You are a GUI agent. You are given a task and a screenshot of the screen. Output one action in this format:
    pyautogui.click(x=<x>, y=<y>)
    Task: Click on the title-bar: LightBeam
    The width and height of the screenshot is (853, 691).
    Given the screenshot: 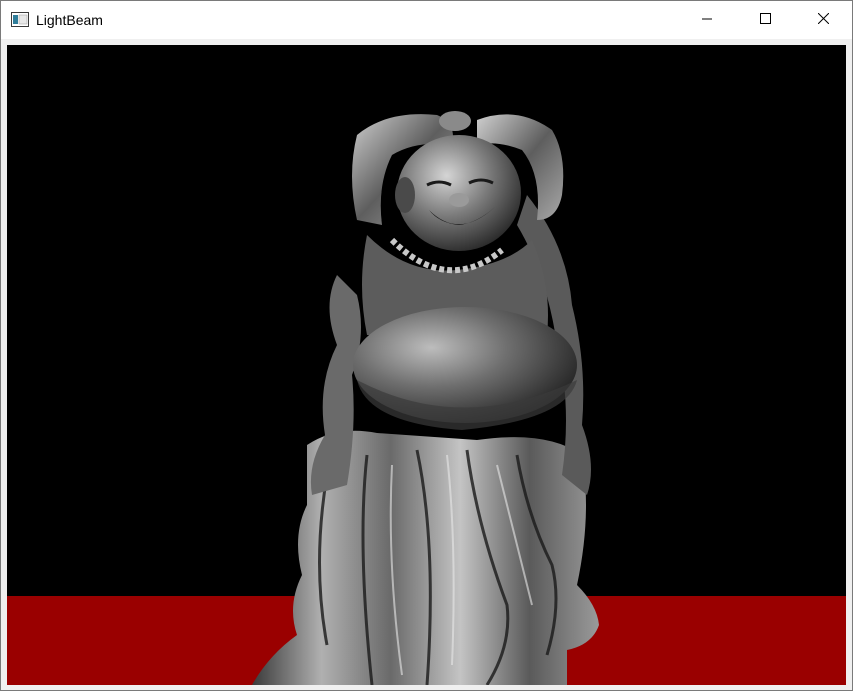 What is the action you would take?
    pyautogui.click(x=426, y=20)
    